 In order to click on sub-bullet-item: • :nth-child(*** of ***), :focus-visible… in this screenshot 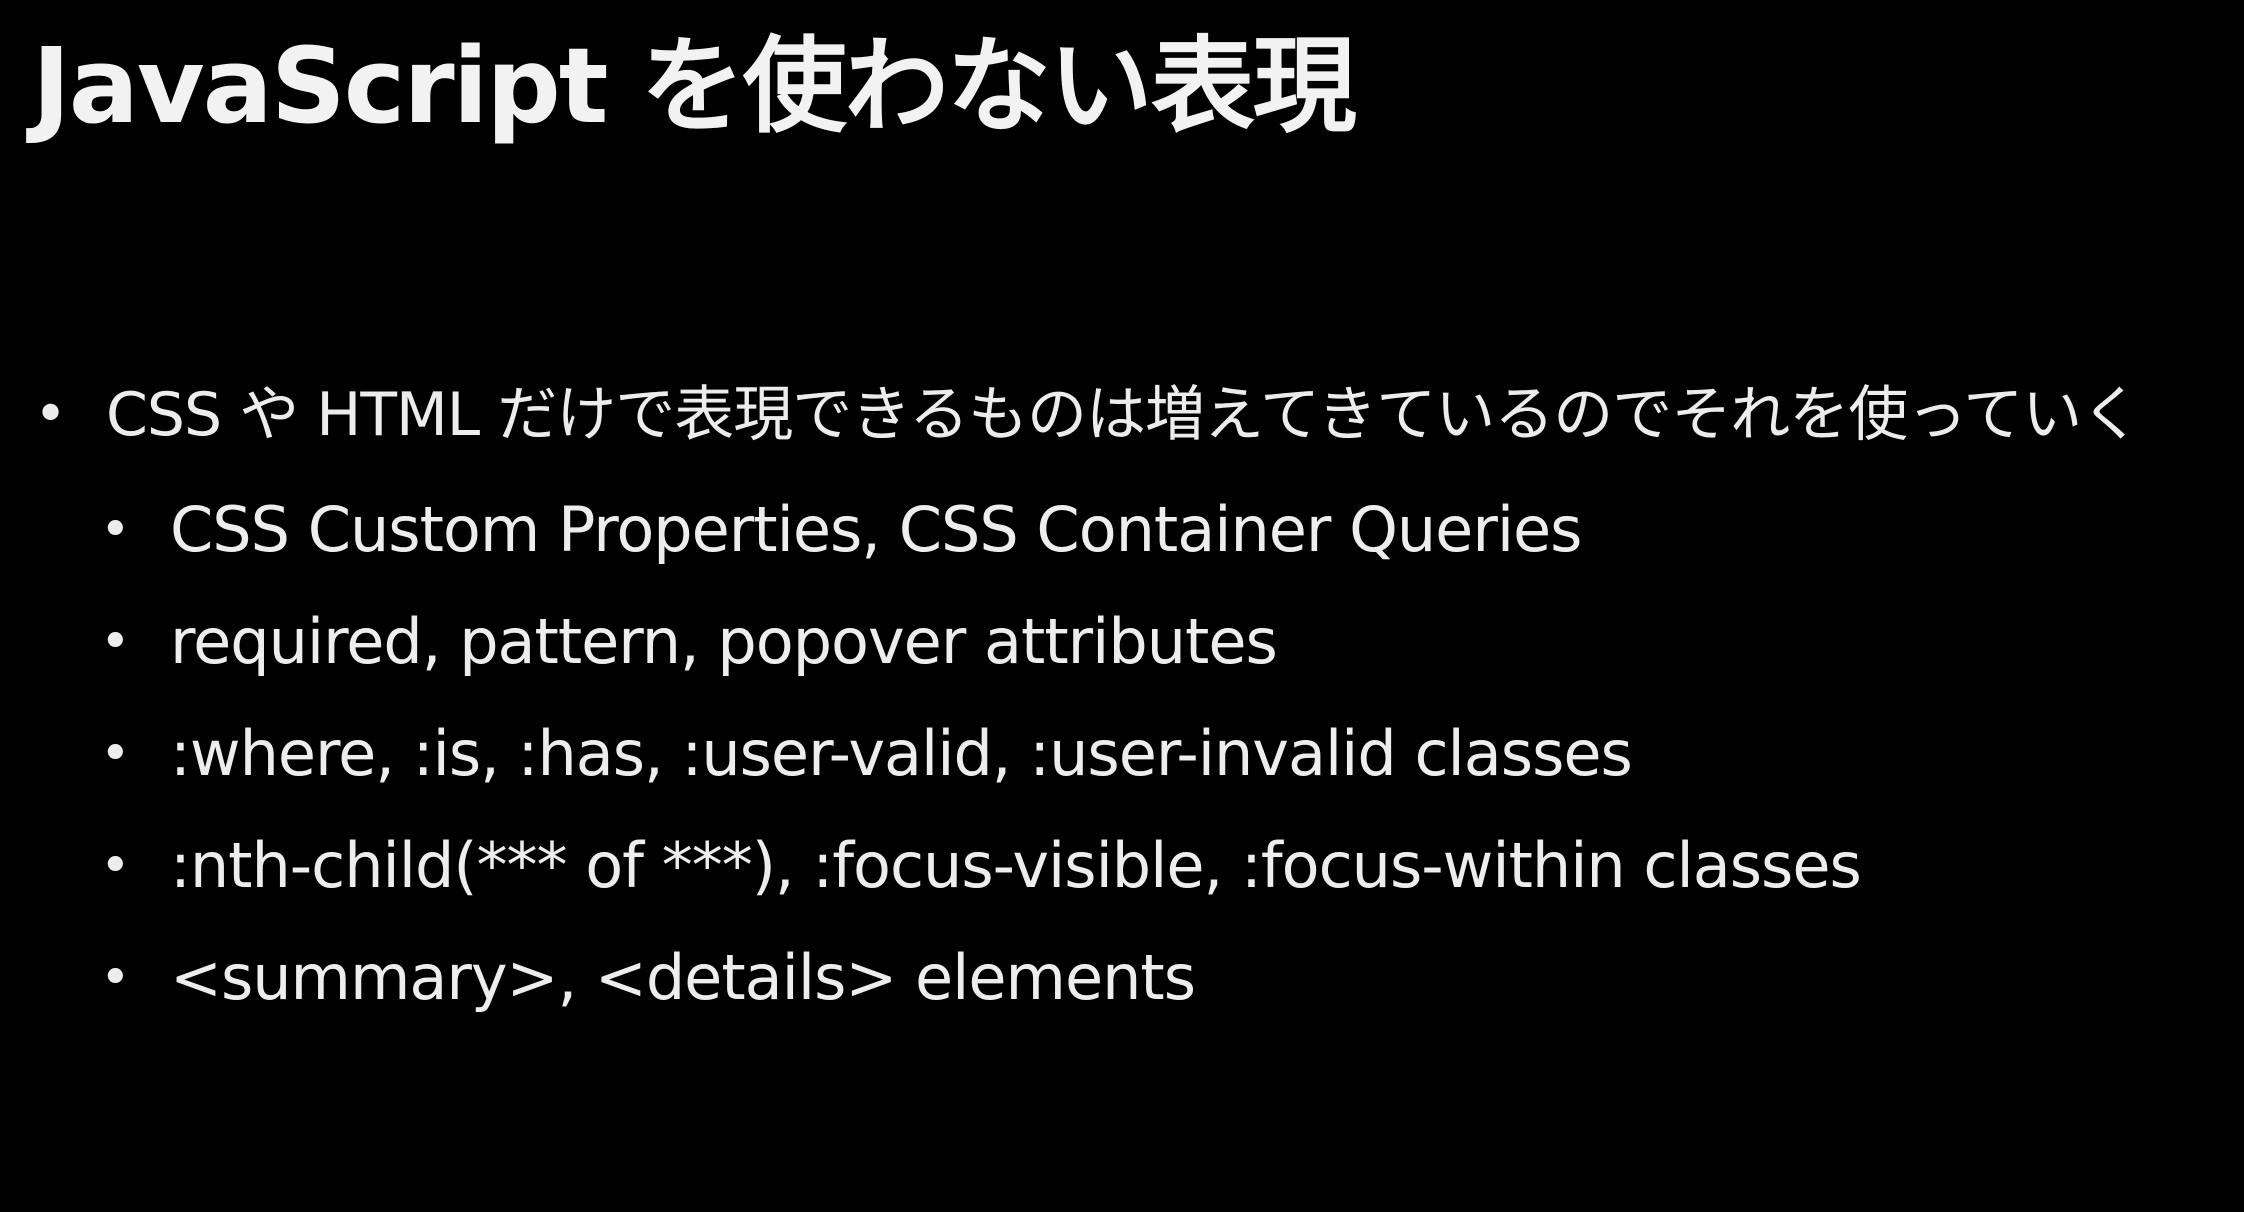, I will do `click(1122, 866)`.